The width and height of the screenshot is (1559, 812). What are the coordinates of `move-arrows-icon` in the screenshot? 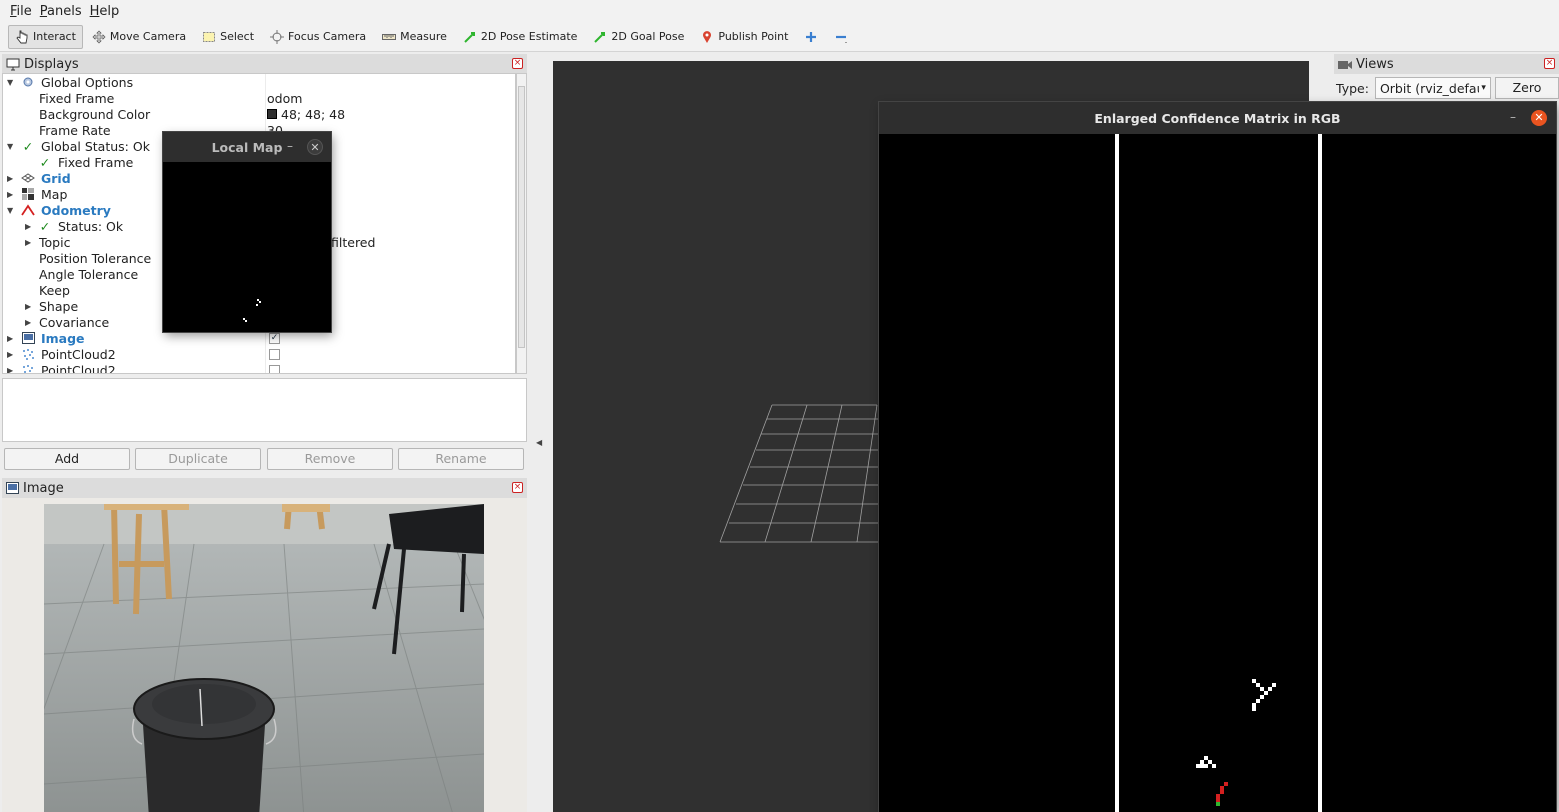 It's located at (99, 36).